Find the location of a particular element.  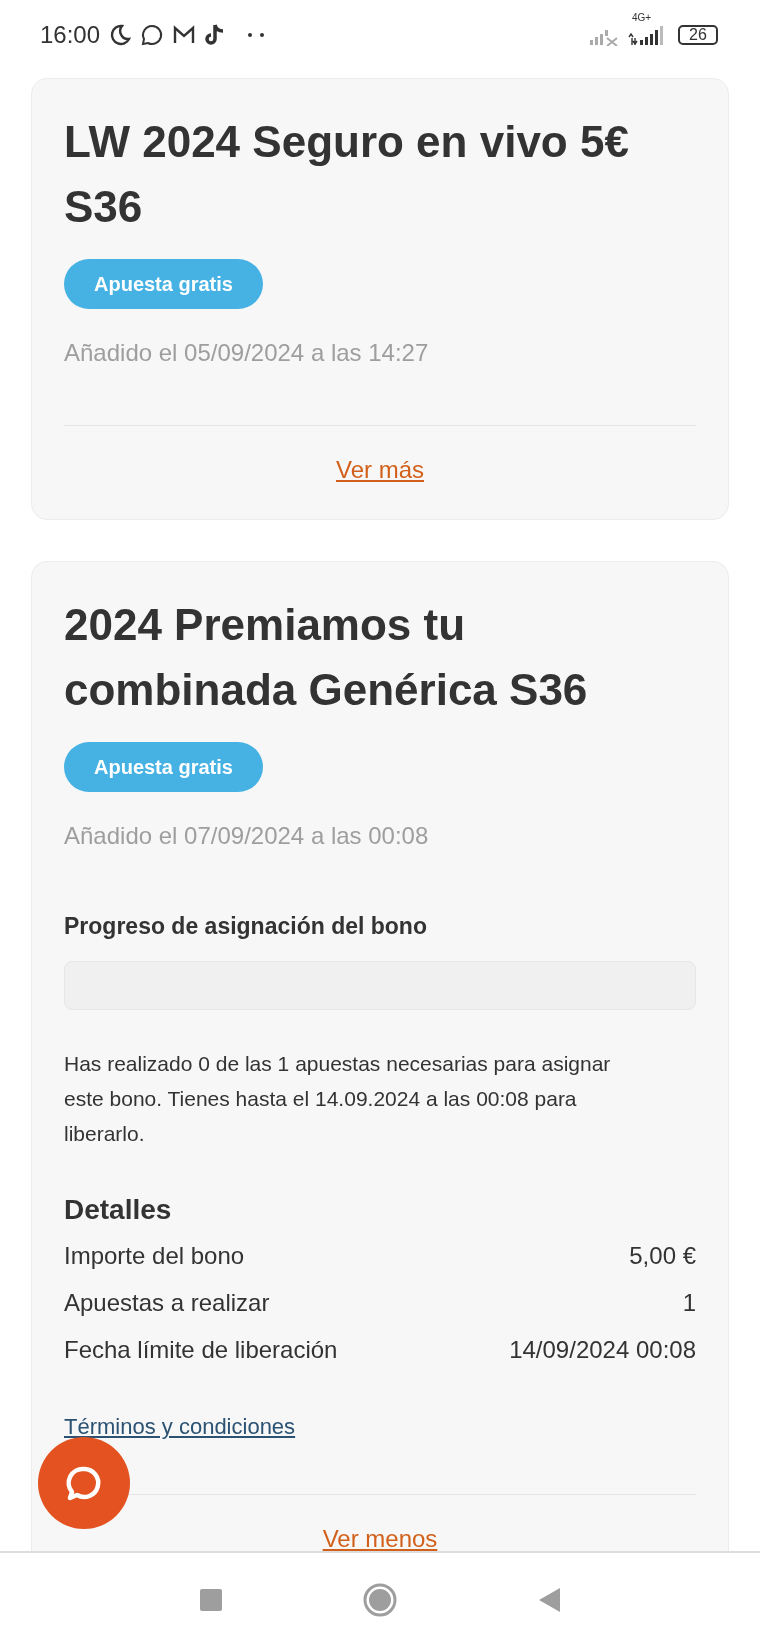

battery-level: 26 is located at coordinates (698, 35).